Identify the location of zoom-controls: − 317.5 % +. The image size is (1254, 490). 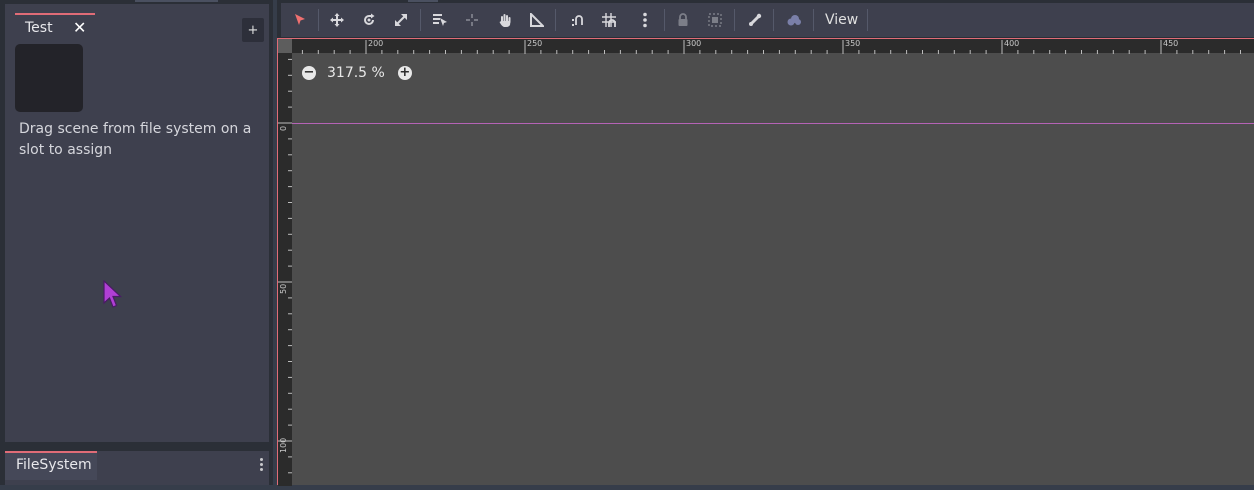
(357, 73).